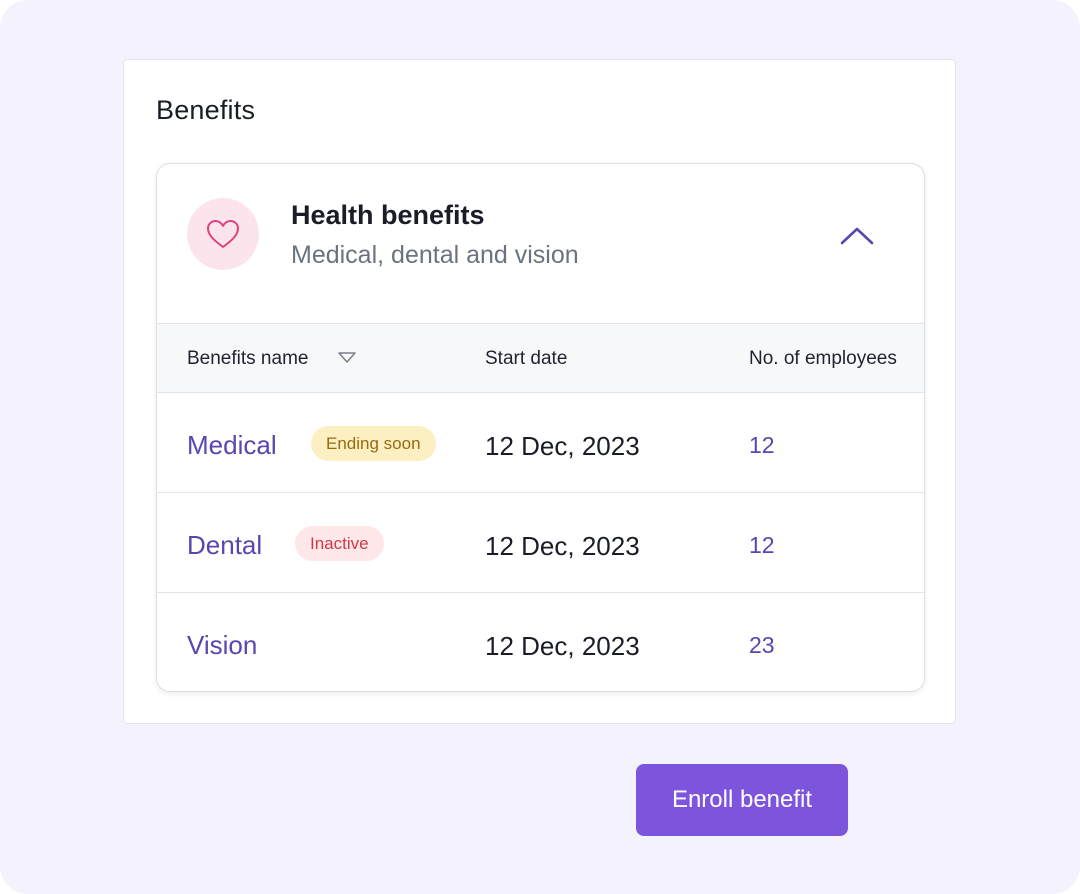 This screenshot has height=894, width=1080. Describe the element at coordinates (435, 255) in the screenshot. I see `card-subtitle: Medical, dental and vision` at that location.